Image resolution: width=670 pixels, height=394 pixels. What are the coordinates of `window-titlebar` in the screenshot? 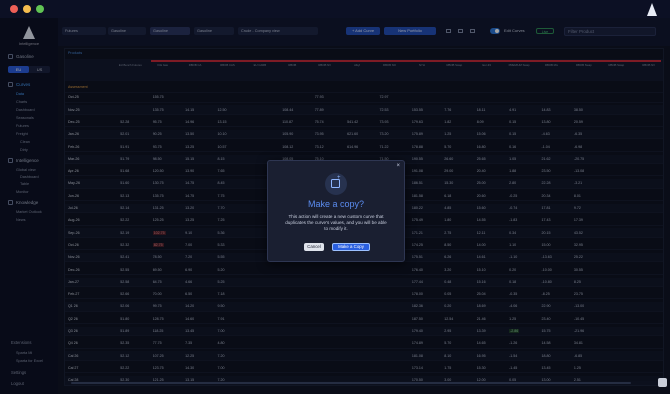 It's located at (335, 9).